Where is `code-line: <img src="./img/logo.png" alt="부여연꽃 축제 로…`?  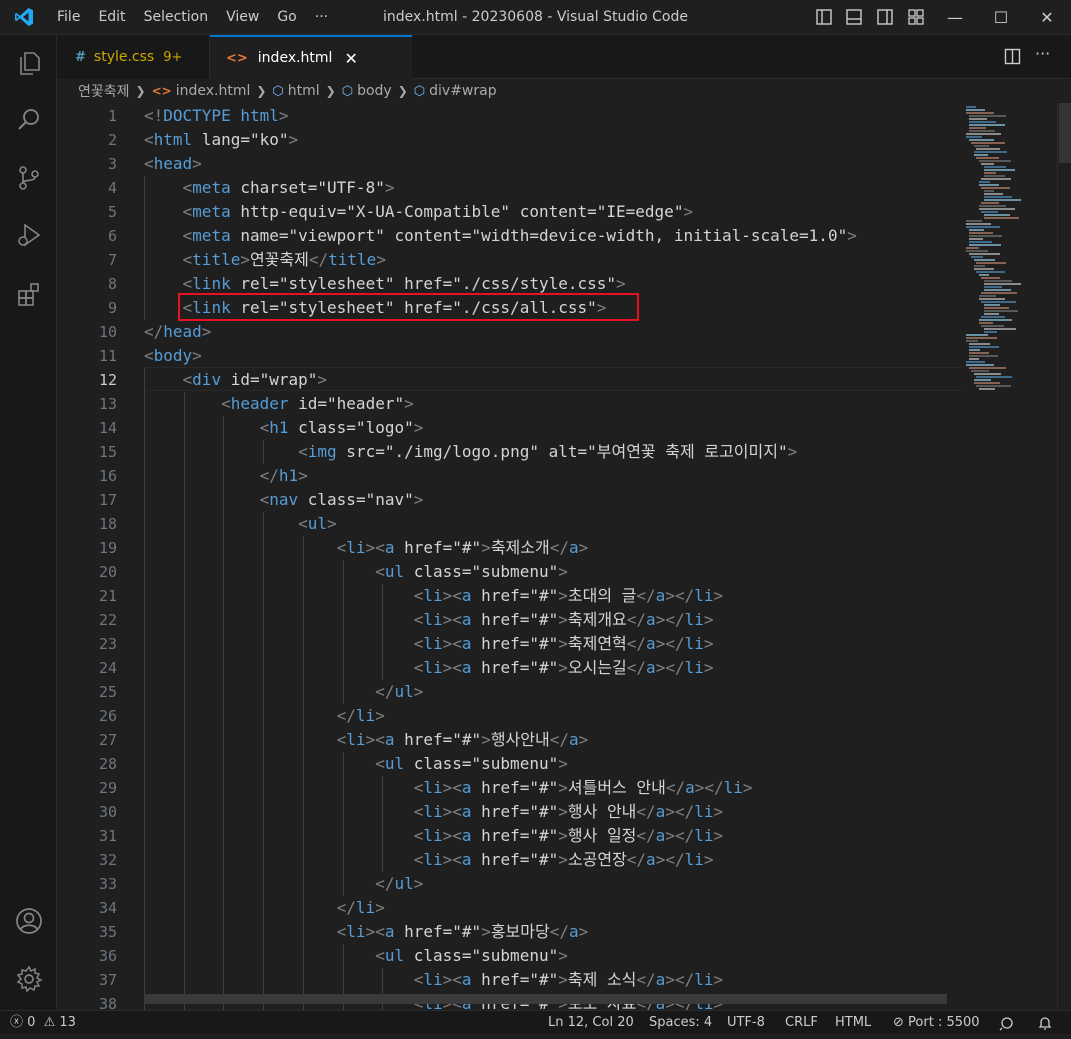 code-line: <img src="./img/logo.png" alt="부여연꽃 축제 로… is located at coordinates (470, 452).